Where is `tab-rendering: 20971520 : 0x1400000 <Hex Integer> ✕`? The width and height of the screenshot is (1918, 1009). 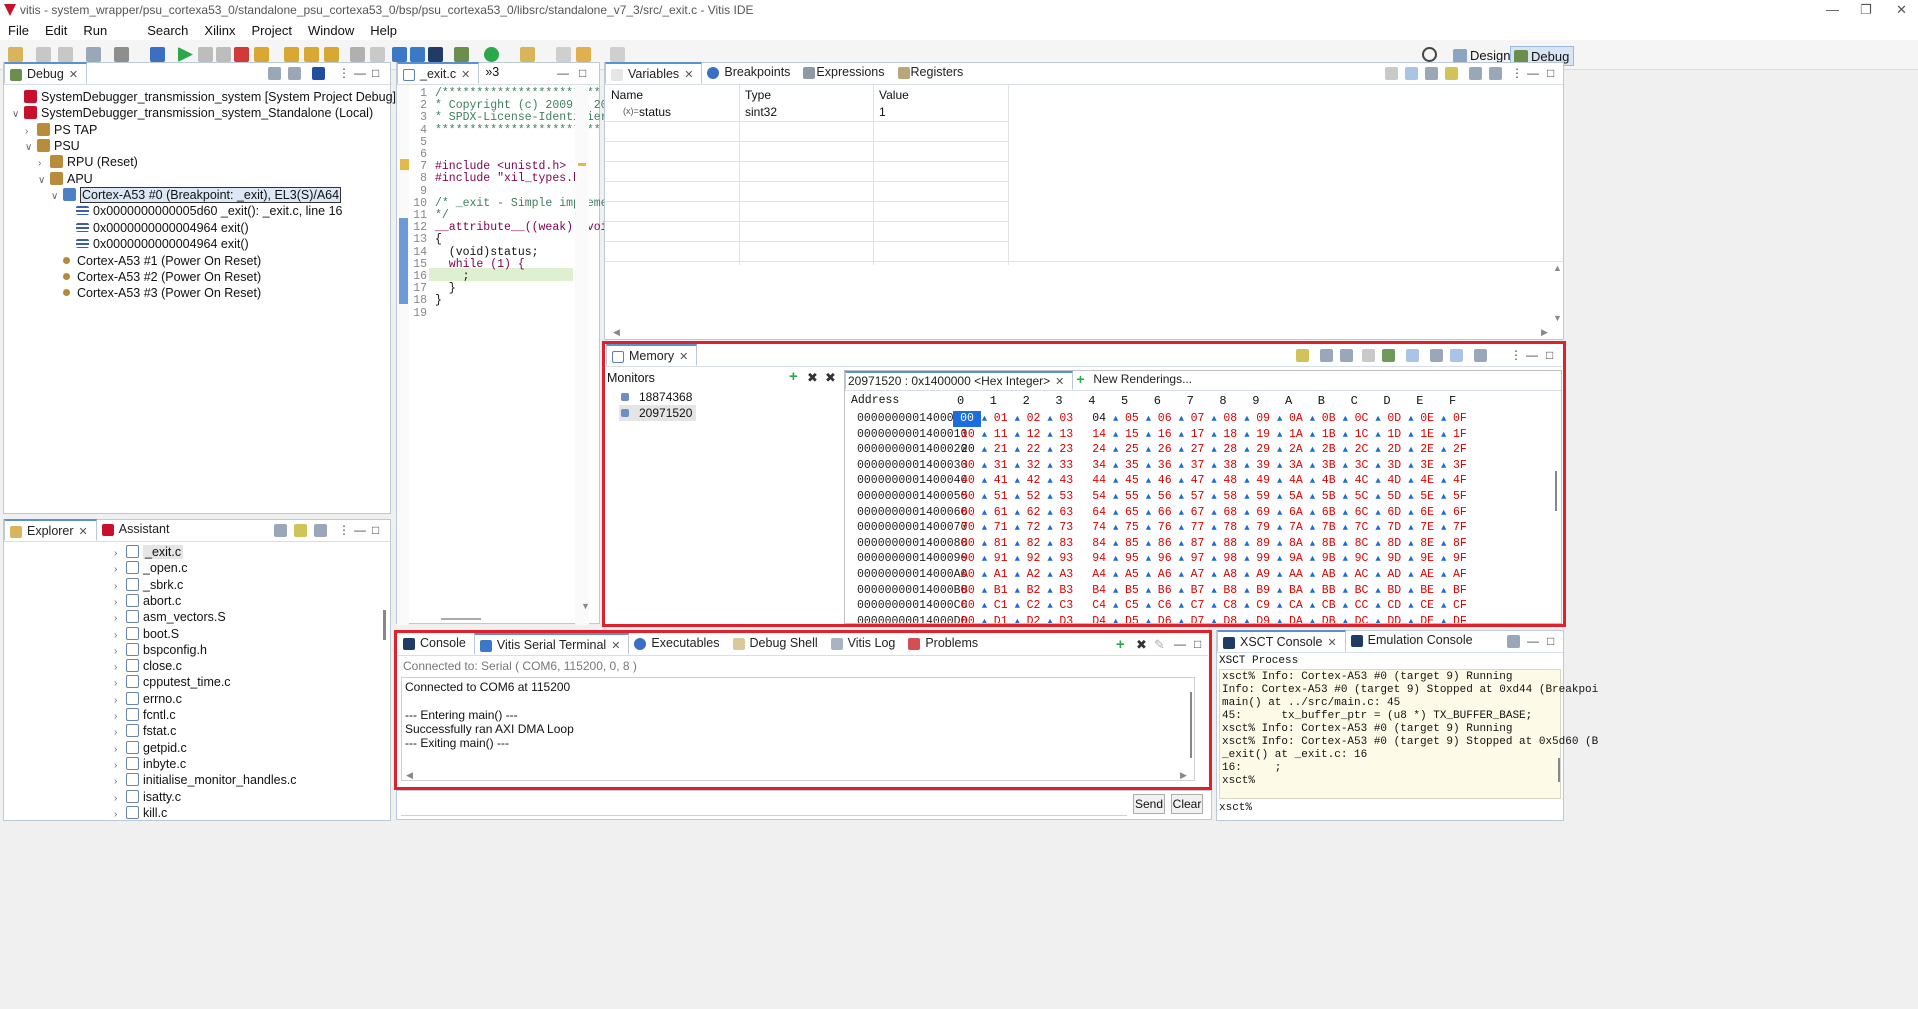
tab-rendering: 20971520 : 0x1400000 <Hex Integer> ✕ is located at coordinates (959, 380).